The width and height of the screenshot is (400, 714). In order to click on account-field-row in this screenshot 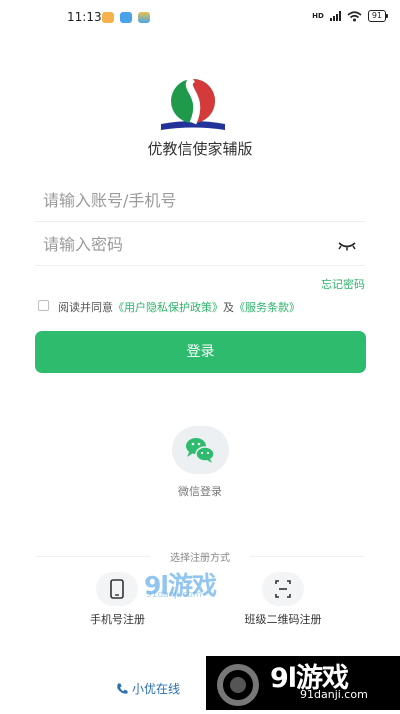, I will do `click(200, 201)`.